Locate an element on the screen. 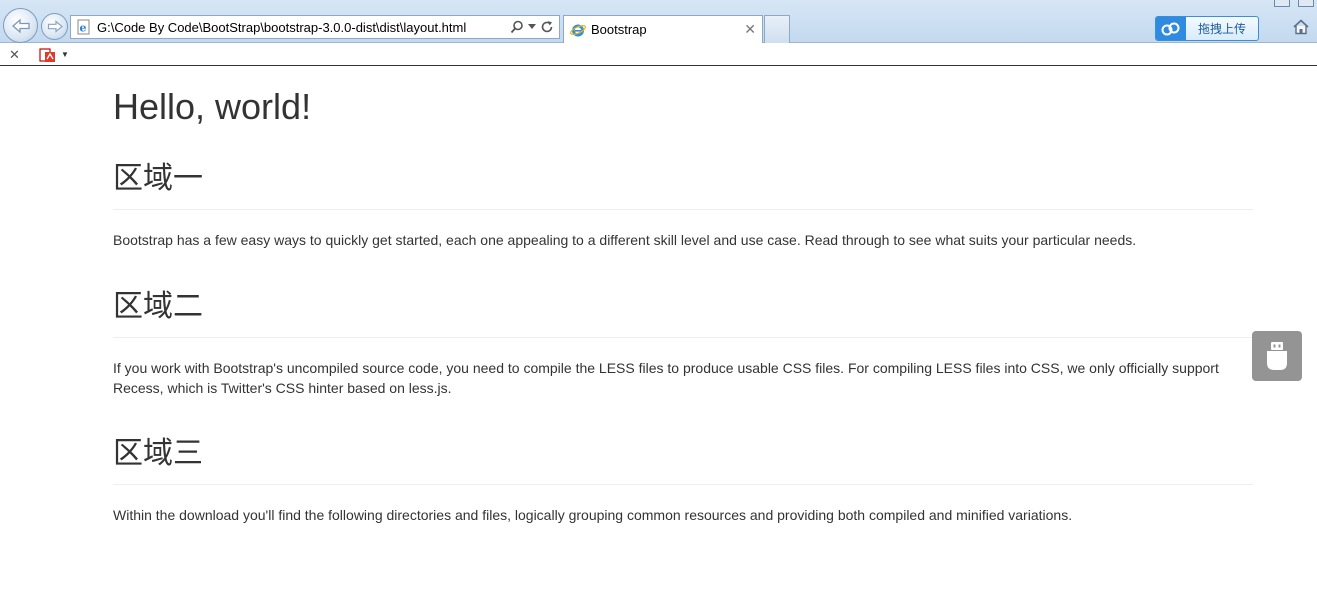 Image resolution: width=1317 pixels, height=589 pixels. ie-page-icon: e is located at coordinates (84, 27).